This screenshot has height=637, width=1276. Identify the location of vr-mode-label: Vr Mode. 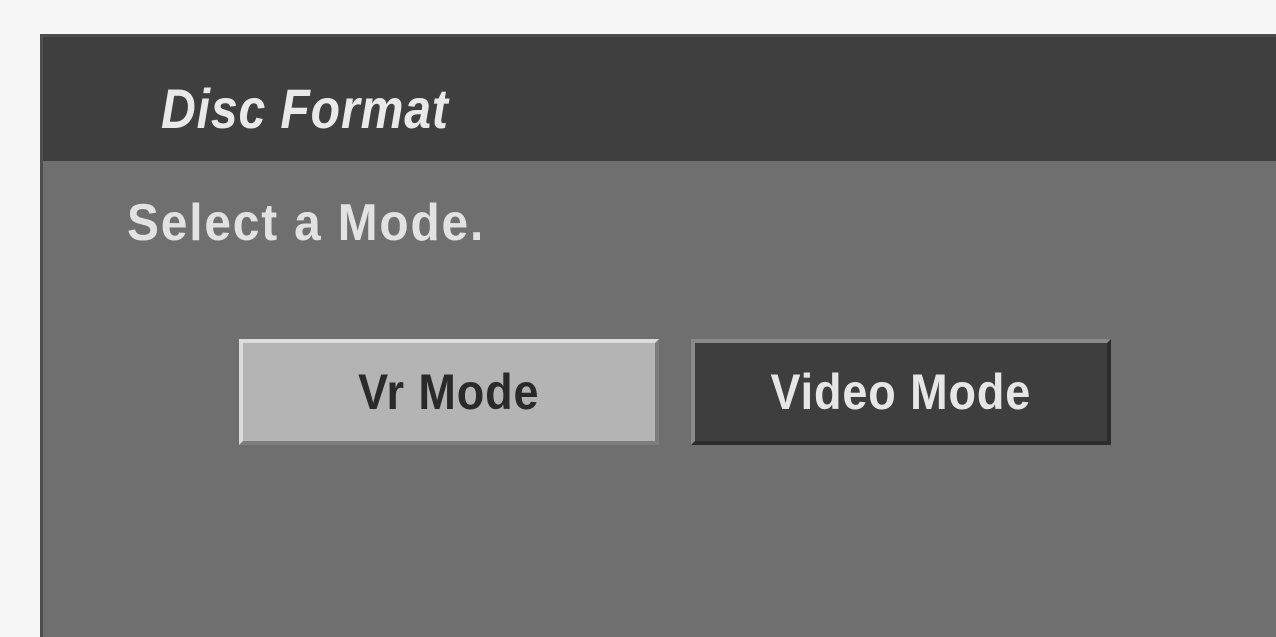
(449, 392).